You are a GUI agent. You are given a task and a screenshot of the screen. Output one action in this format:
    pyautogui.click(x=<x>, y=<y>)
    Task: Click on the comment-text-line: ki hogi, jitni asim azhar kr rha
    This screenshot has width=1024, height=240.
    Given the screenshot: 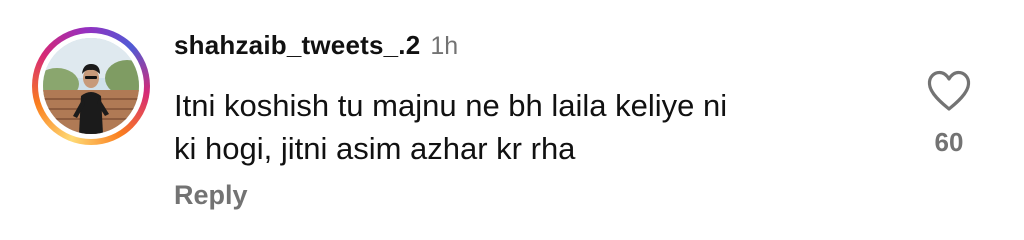 What is the action you would take?
    pyautogui.click(x=375, y=148)
    